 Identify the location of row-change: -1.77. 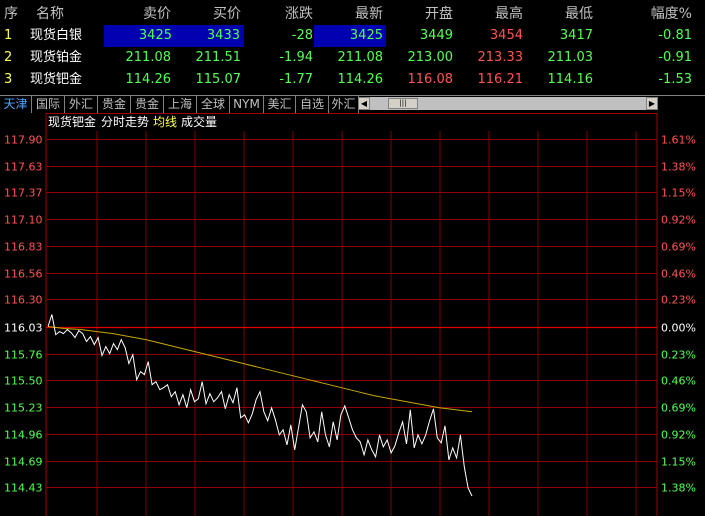
(296, 79).